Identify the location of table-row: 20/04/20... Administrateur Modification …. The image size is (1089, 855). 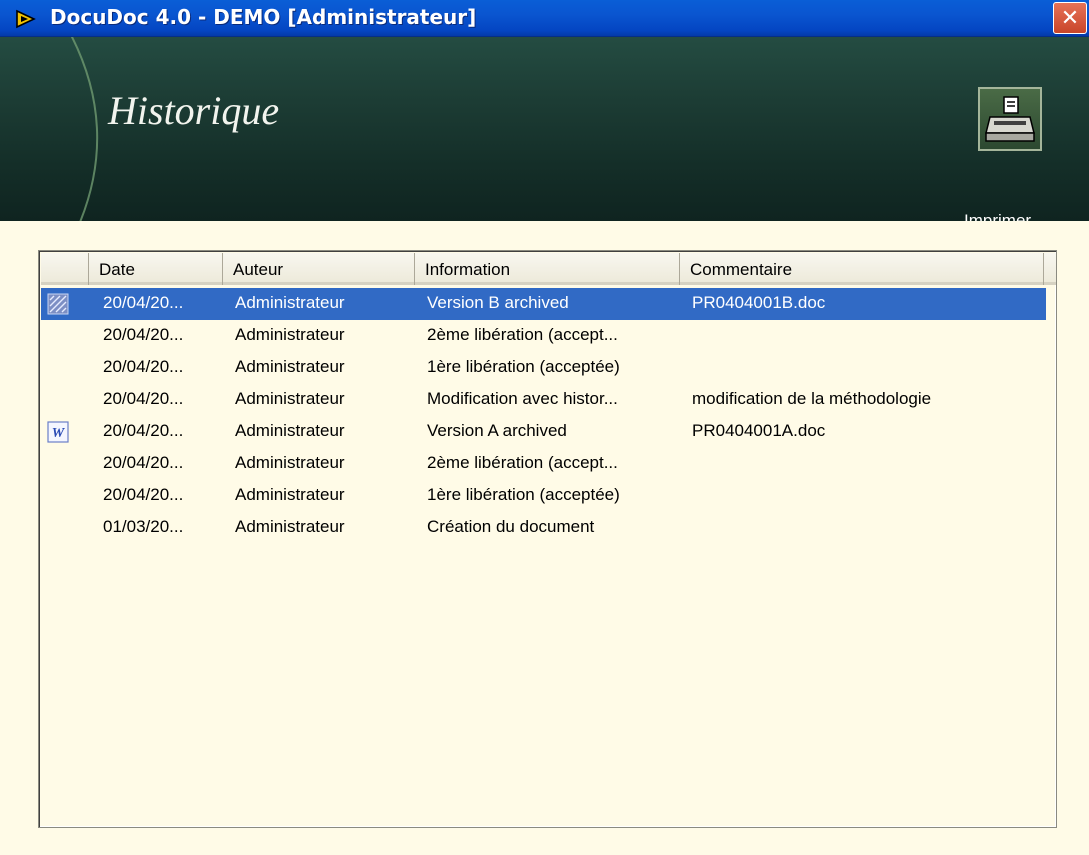
(543, 400).